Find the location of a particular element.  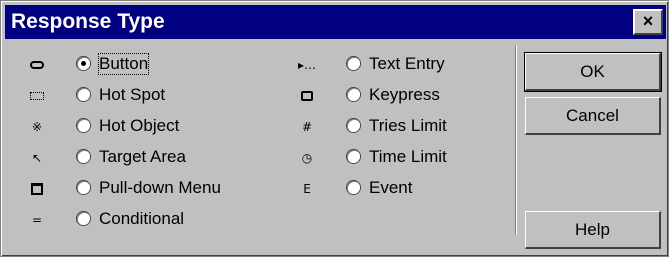

option-label: Keypress is located at coordinates (404, 94).